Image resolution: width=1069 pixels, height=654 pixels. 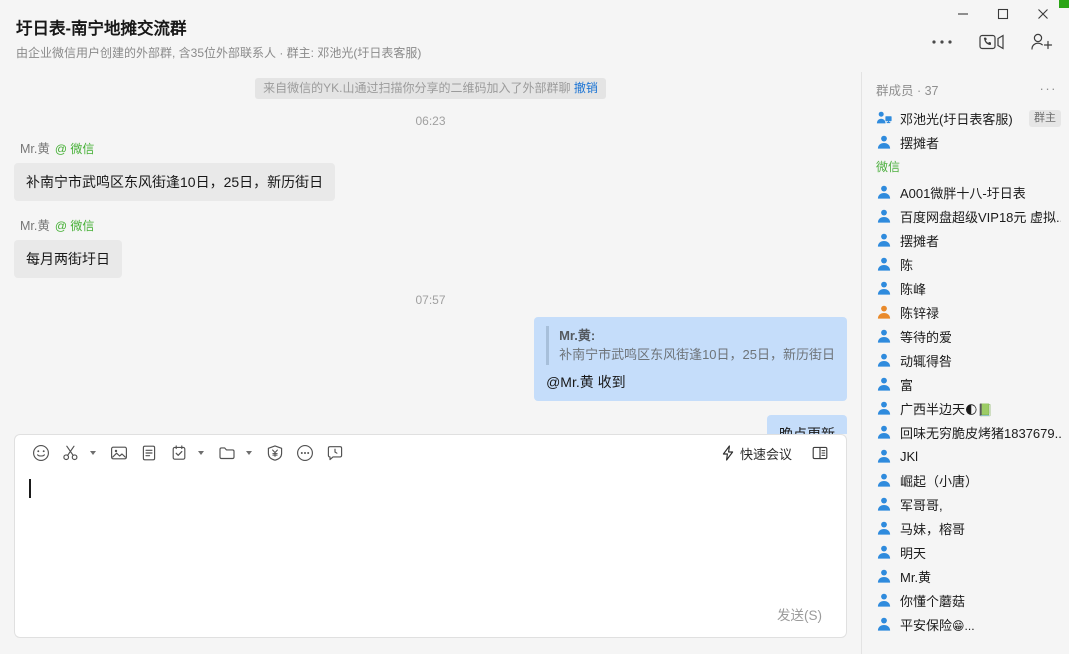 What do you see at coordinates (179, 453) in the screenshot?
I see `checklist-todo-icon` at bounding box center [179, 453].